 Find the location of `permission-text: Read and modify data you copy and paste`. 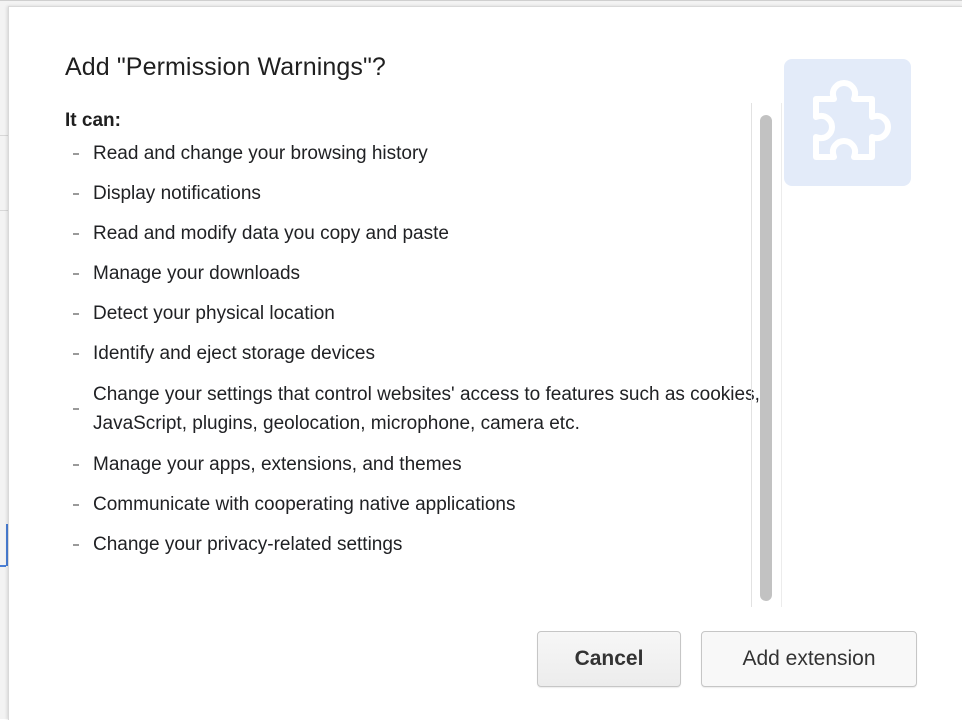

permission-text: Read and modify data you copy and paste is located at coordinates (271, 233).